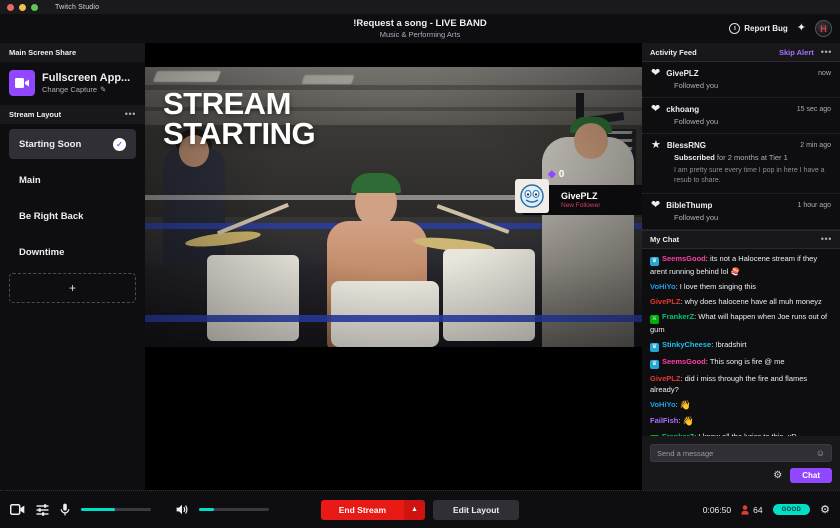  I want to click on chat-text: why does halocene have all muh moneyz, so click(753, 301).